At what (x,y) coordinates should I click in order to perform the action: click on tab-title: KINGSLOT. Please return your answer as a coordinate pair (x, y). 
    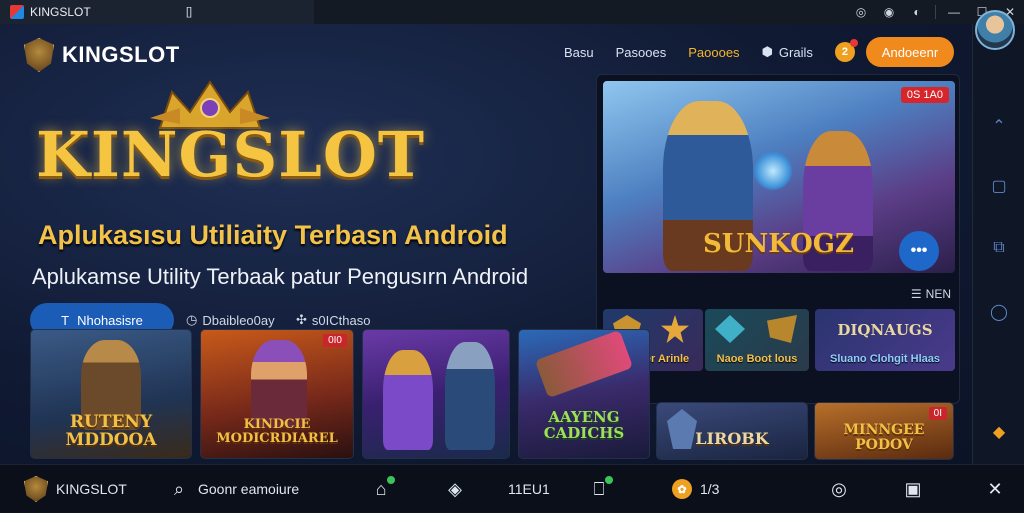
    Looking at the image, I should click on (60, 12).